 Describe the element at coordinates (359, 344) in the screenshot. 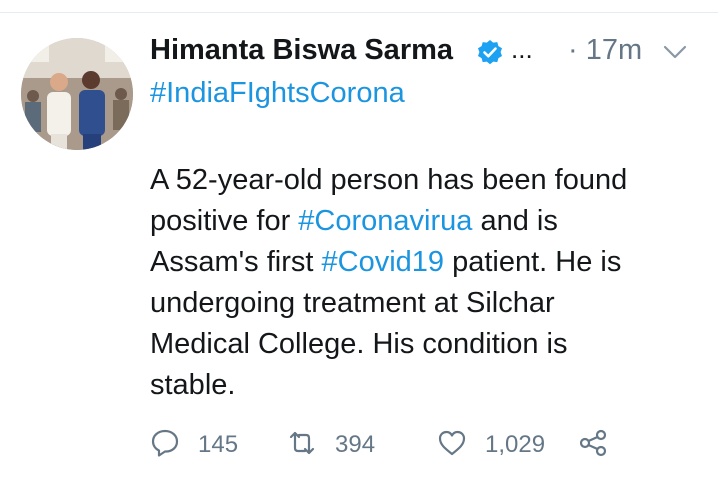

I see `tweet-line-5: Medical College. His condition is` at that location.